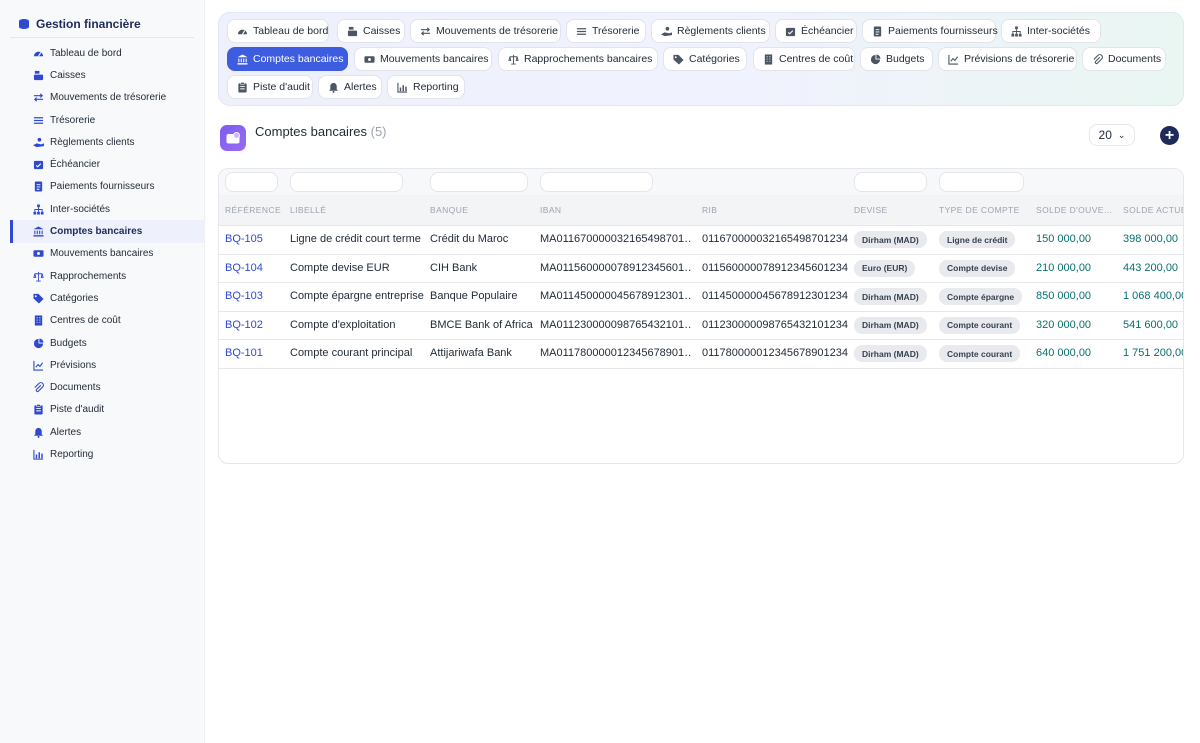  I want to click on tab-alertes: Alertes, so click(350, 87).